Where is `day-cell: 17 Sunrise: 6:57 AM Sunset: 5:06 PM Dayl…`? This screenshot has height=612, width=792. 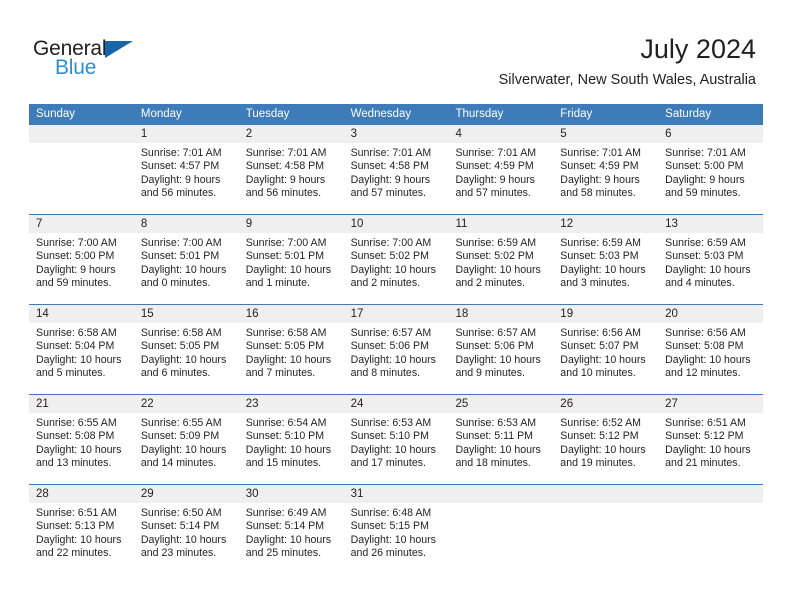
day-cell: 17 Sunrise: 6:57 AM Sunset: 5:06 PM Dayl… is located at coordinates (396, 349).